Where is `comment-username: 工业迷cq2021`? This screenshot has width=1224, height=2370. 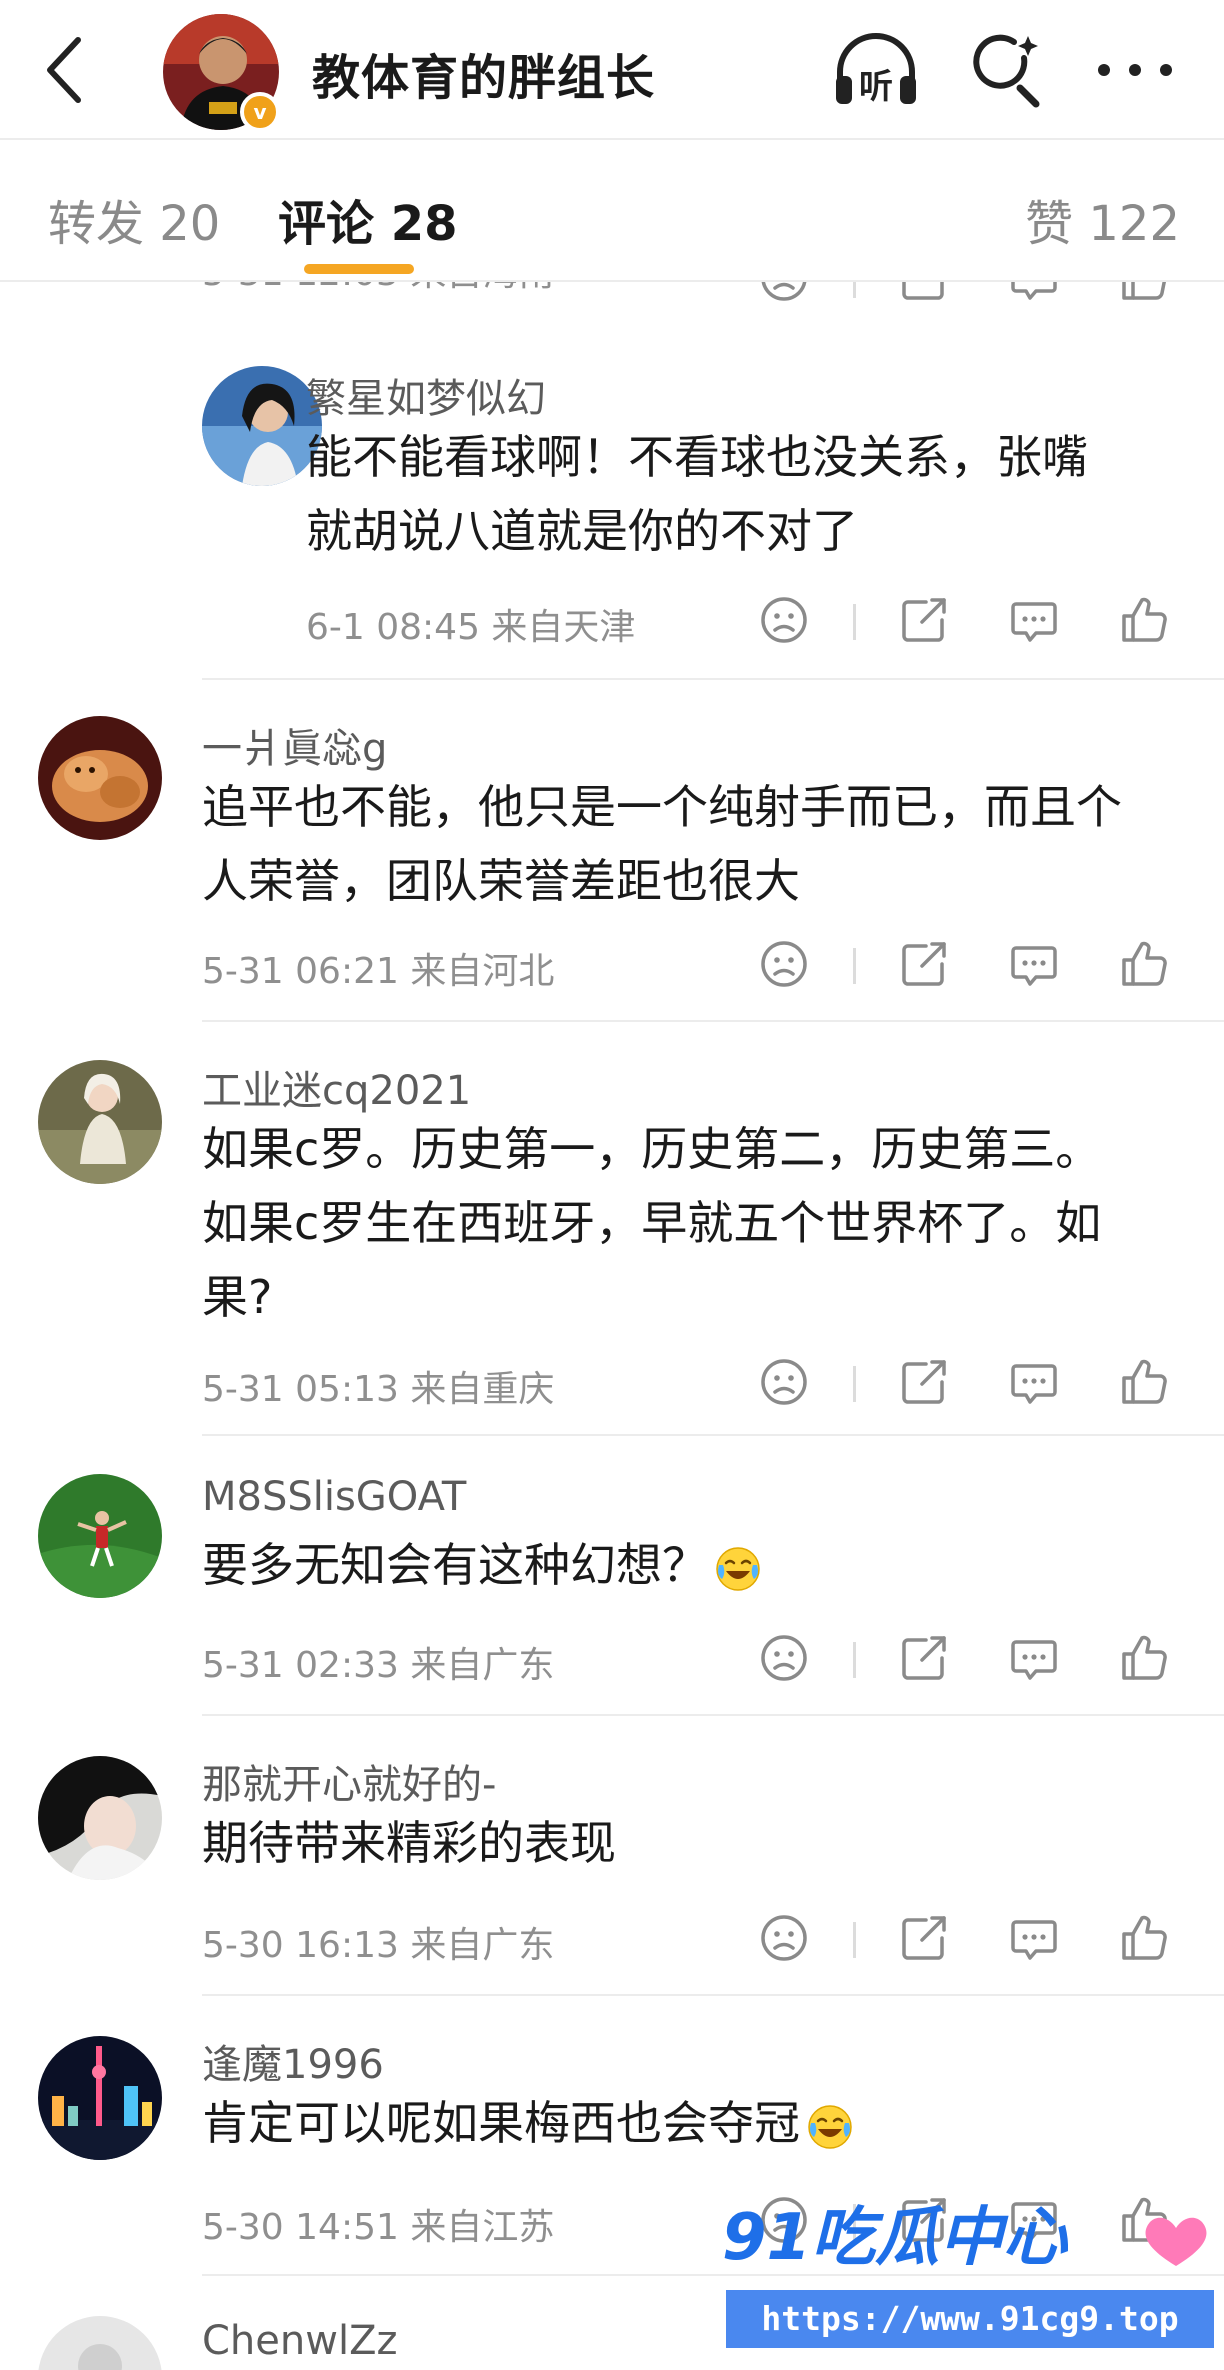 comment-username: 工业迷cq2021 is located at coordinates (336, 1087).